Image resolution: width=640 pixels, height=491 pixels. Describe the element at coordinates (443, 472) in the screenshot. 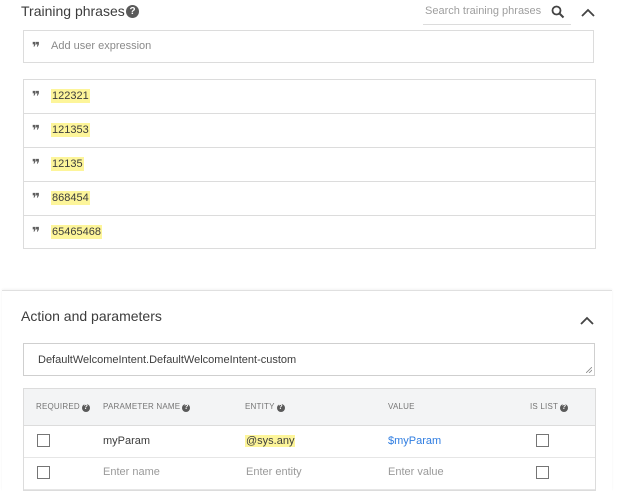

I see `parameter-value-input` at that location.